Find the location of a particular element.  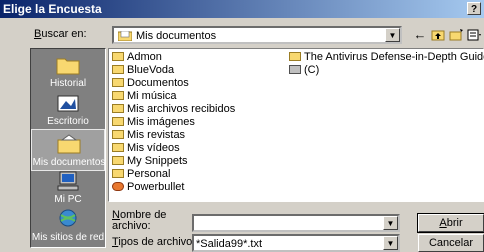

new-folder-icon is located at coordinates (456, 35).